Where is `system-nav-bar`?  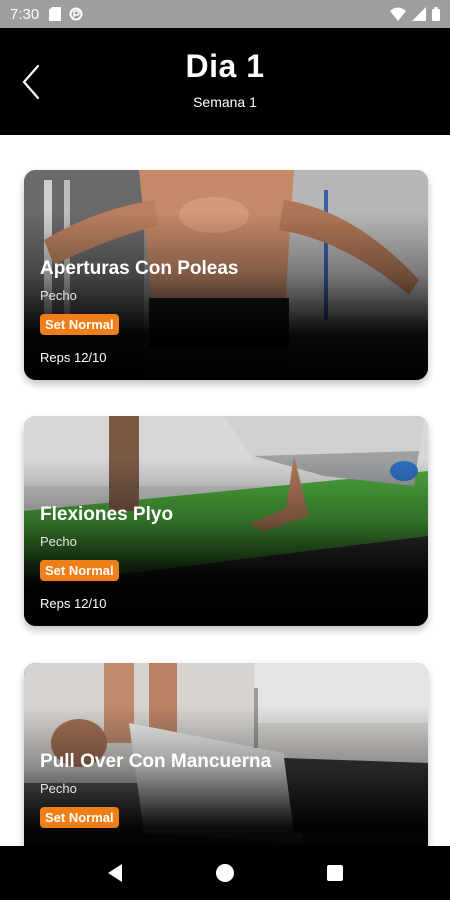
system-nav-bar is located at coordinates (225, 873).